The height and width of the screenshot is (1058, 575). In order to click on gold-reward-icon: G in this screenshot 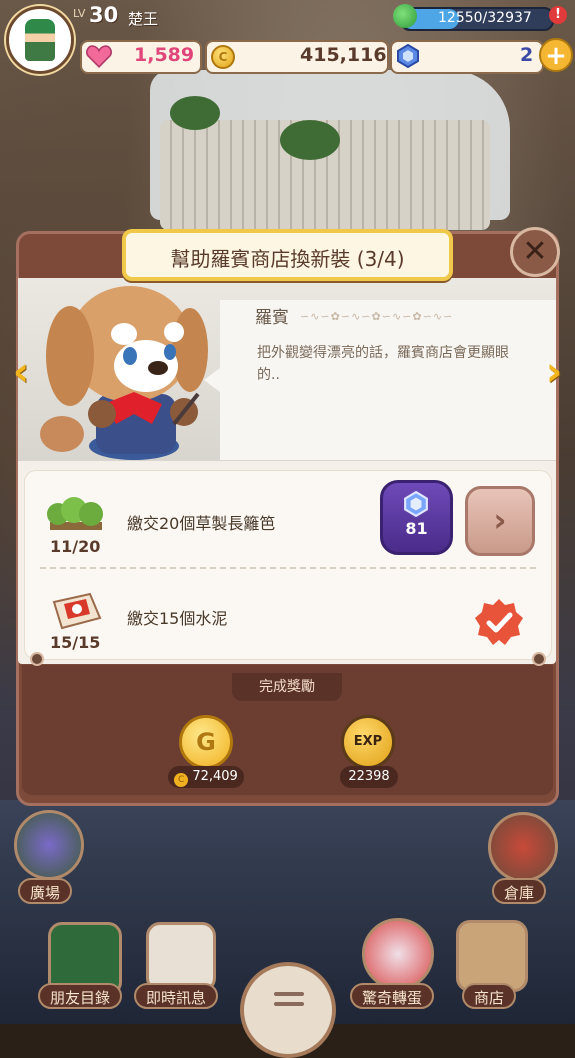, I will do `click(206, 742)`.